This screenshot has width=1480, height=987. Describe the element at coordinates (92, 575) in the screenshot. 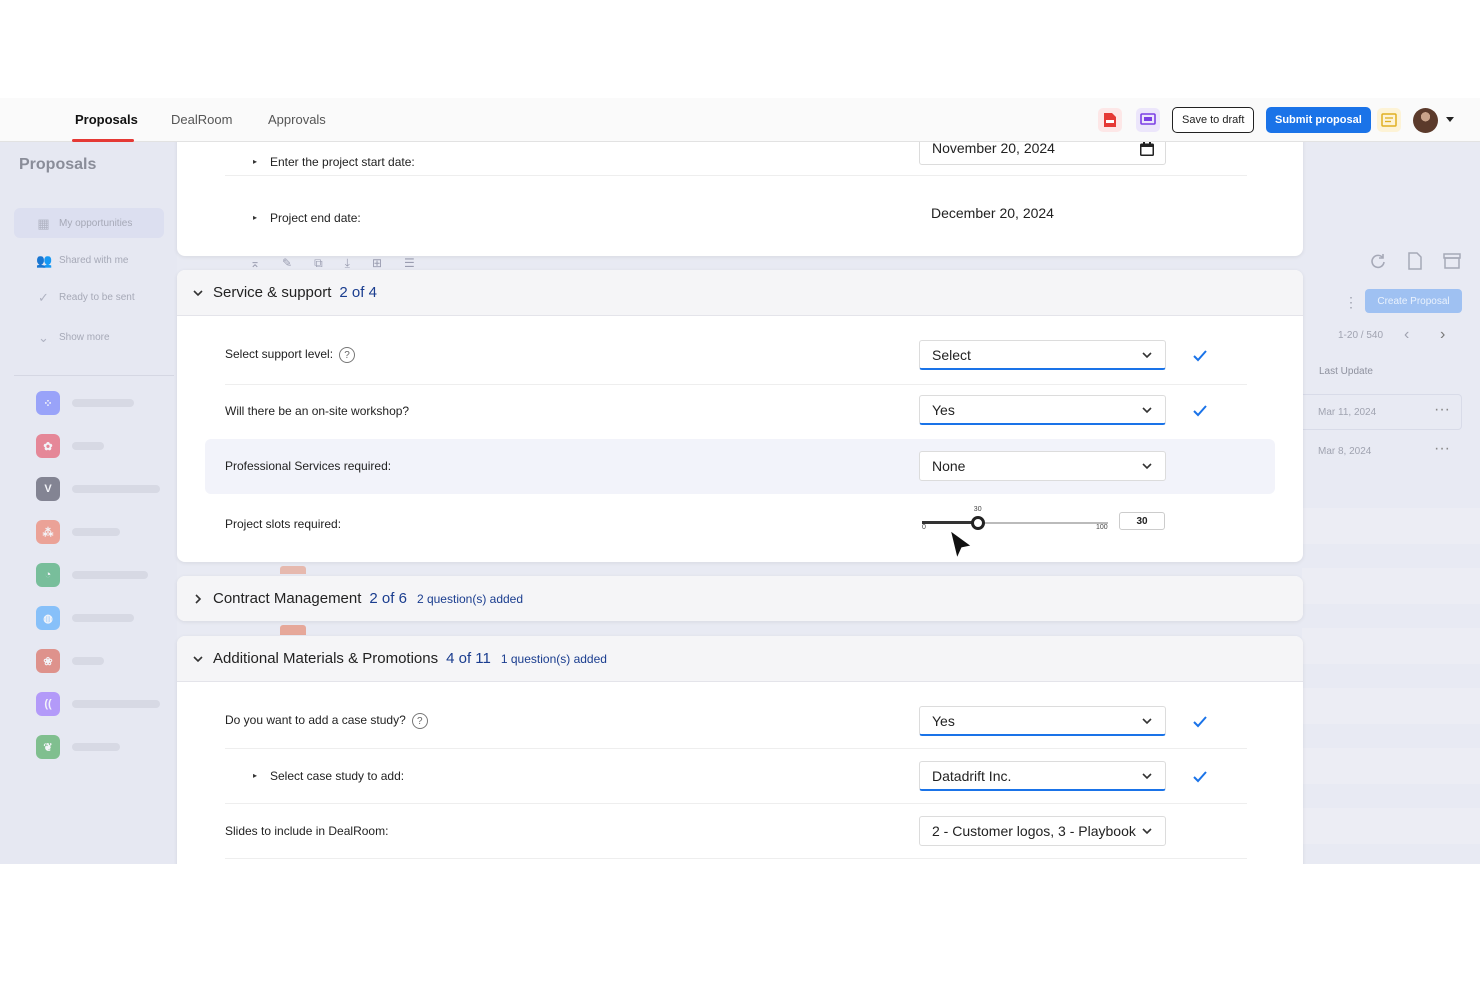

I see `app-item: ◔` at that location.